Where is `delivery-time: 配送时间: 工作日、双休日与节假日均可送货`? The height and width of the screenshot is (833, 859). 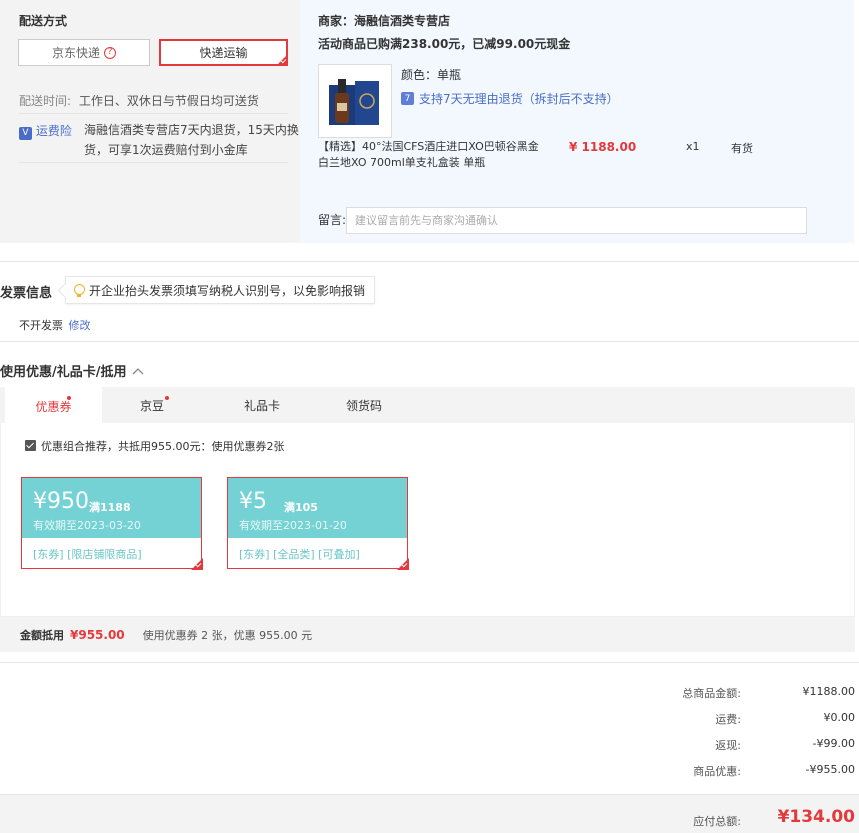 delivery-time: 配送时间: 工作日、双休日与节假日均可送货 is located at coordinates (139, 100).